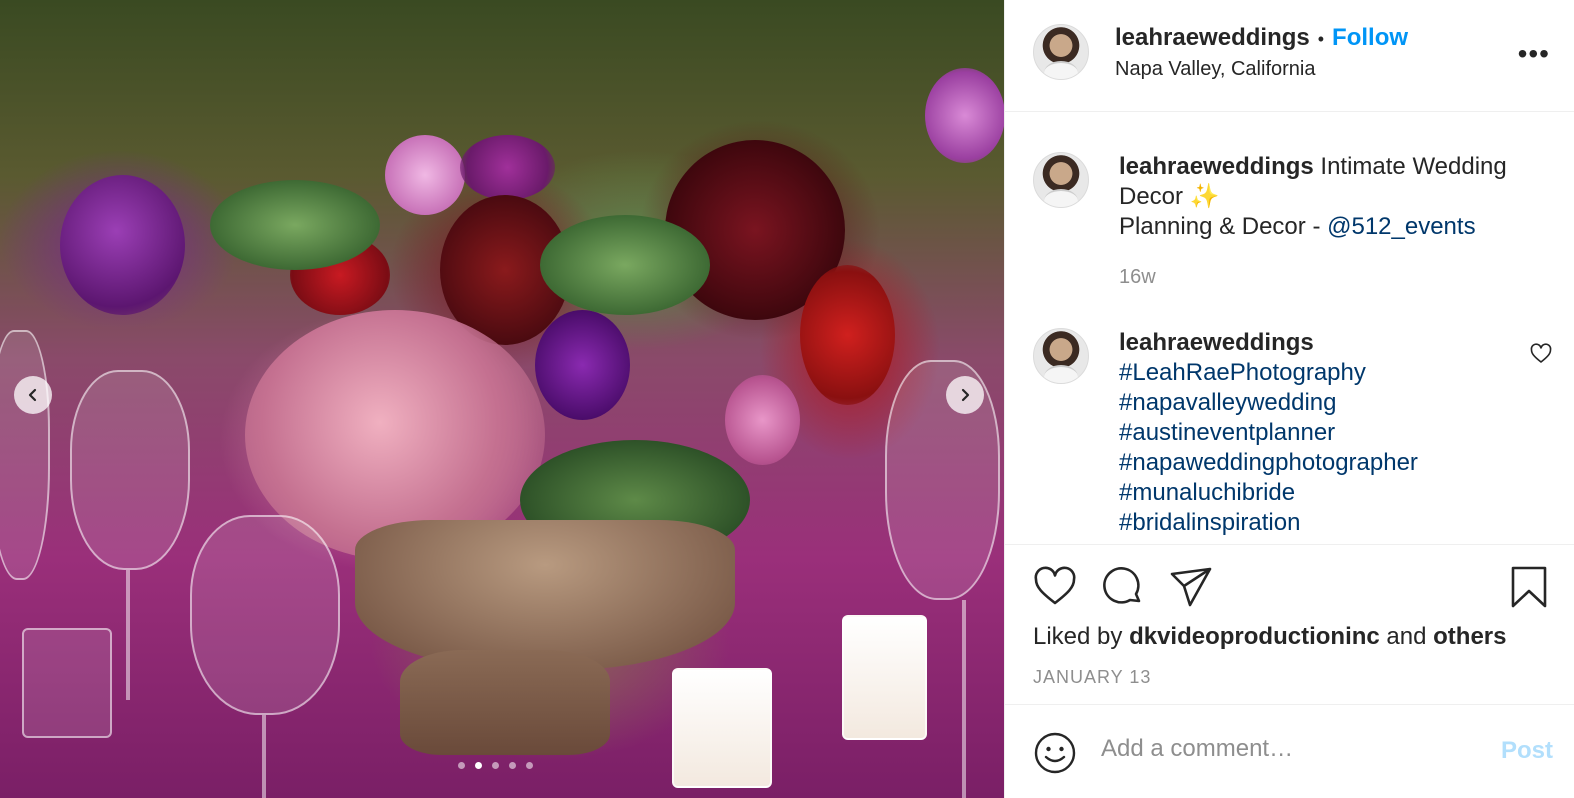 This screenshot has width=1574, height=798. What do you see at coordinates (1281, 749) in the screenshot?
I see `comment-input` at bounding box center [1281, 749].